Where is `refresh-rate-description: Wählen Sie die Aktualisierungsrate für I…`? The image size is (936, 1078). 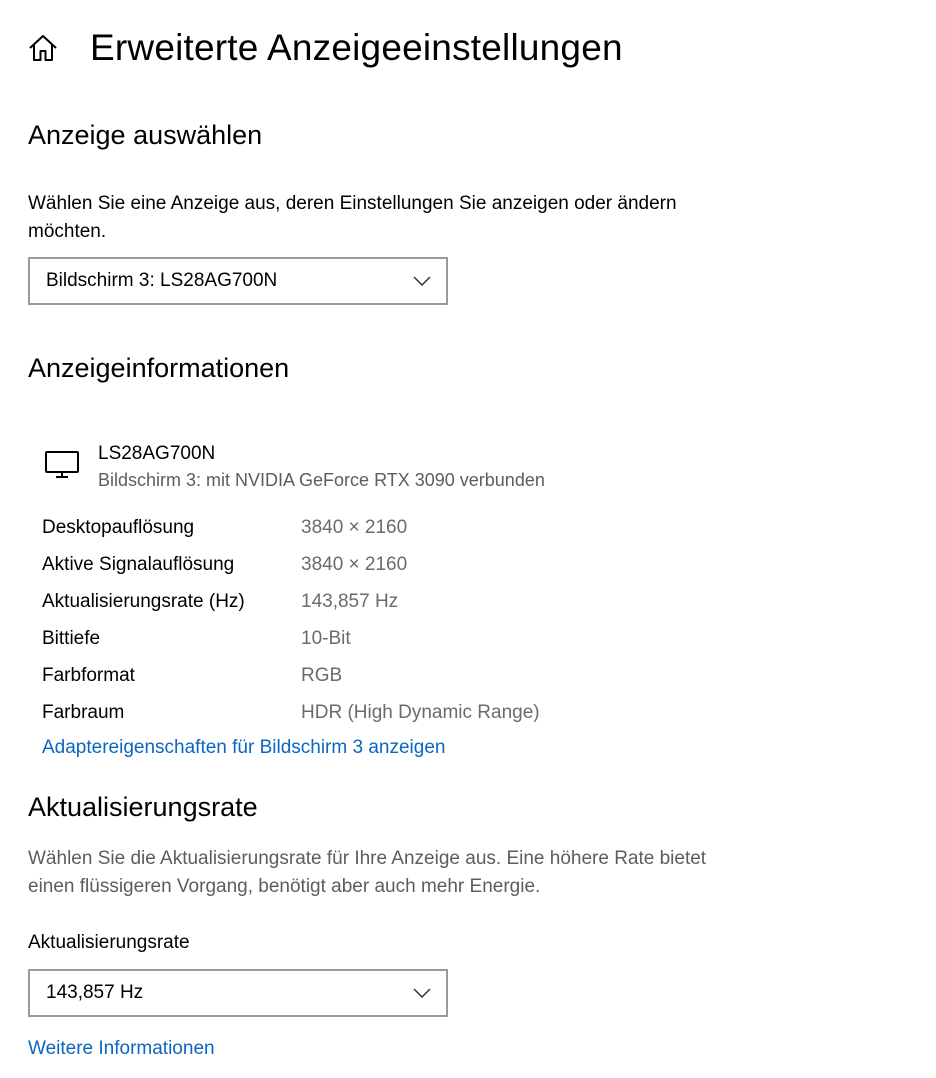 refresh-rate-description: Wählen Sie die Aktualisierungsrate für I… is located at coordinates (367, 872).